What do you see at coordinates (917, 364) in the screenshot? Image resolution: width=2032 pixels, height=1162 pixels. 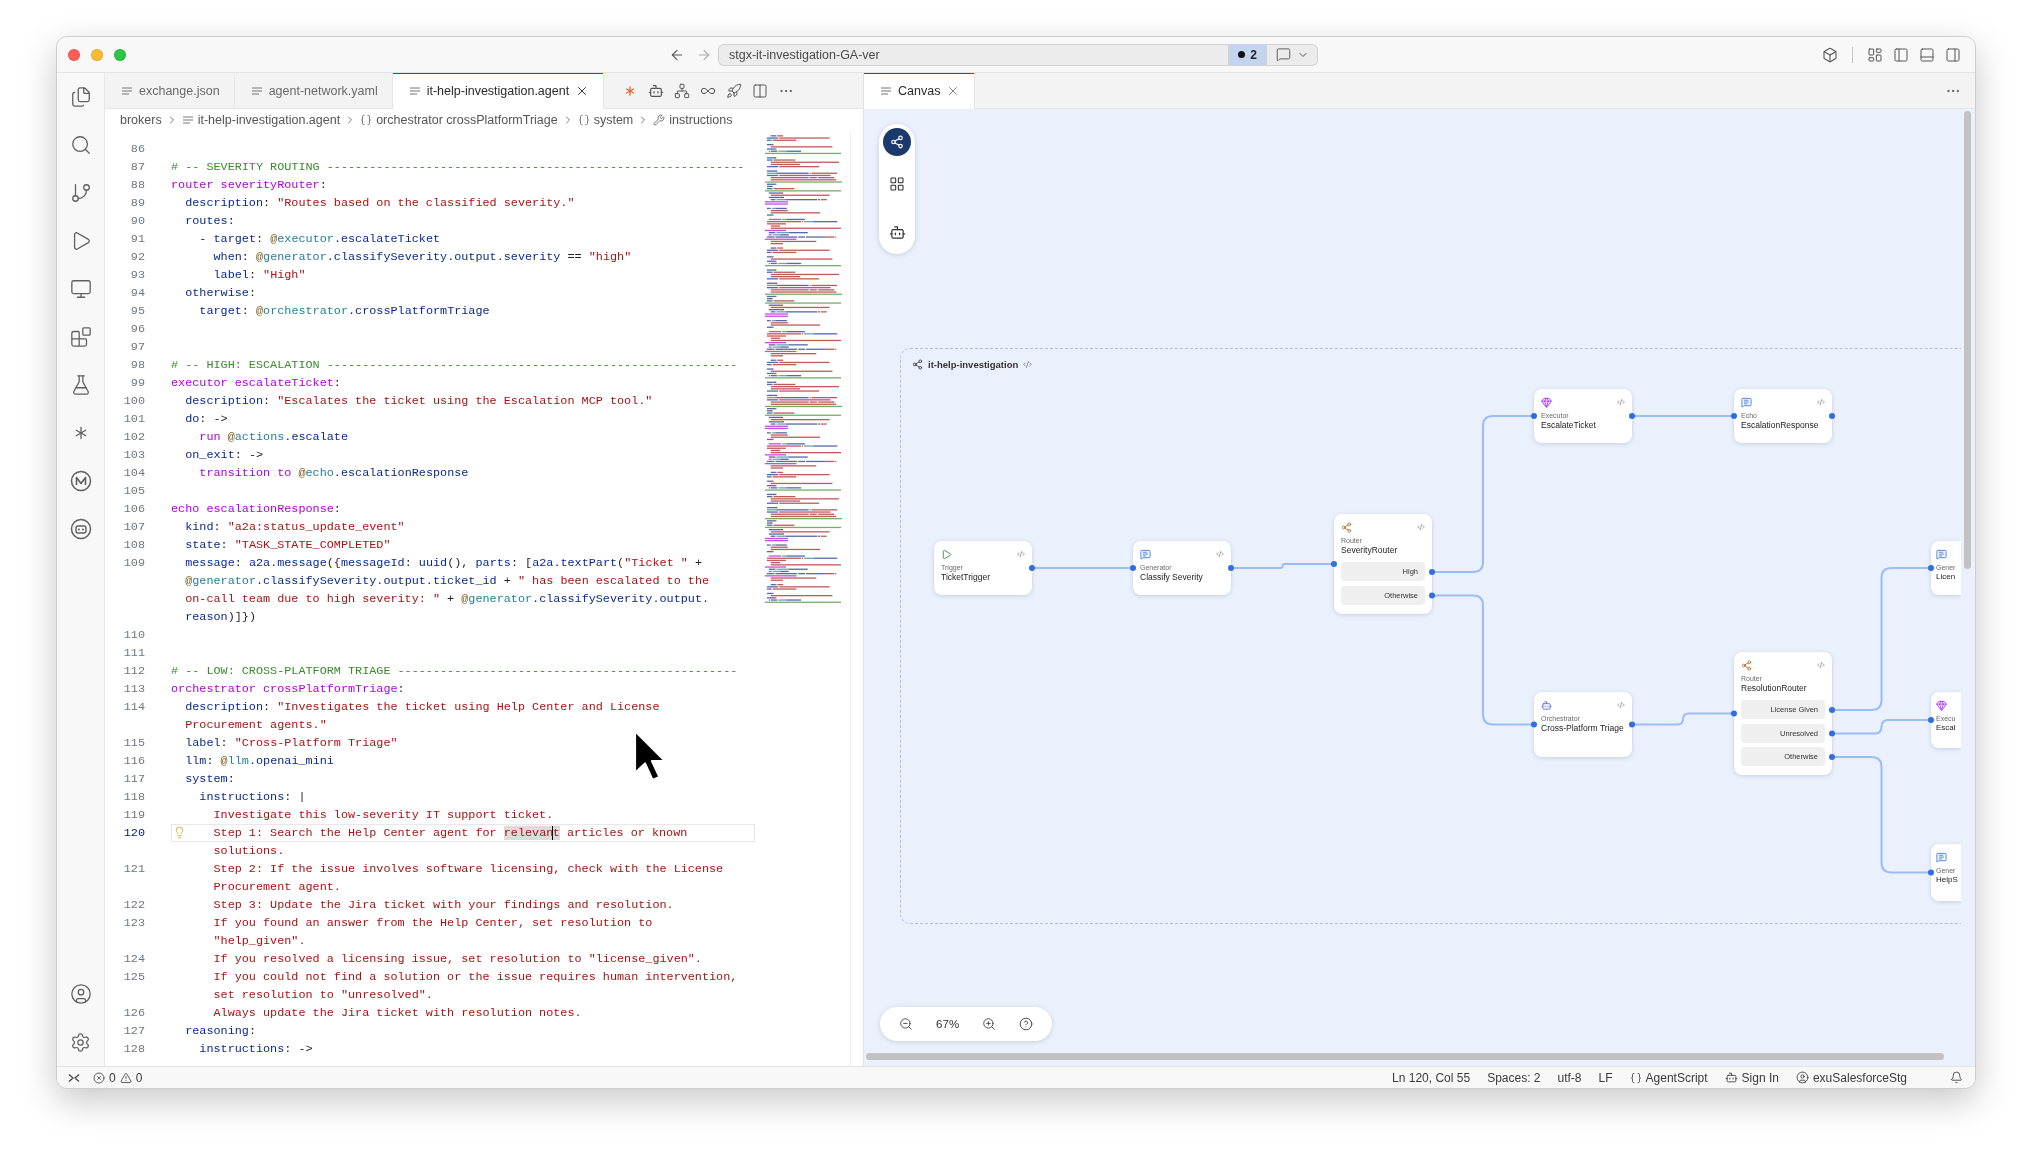 I see `workflow-icon` at bounding box center [917, 364].